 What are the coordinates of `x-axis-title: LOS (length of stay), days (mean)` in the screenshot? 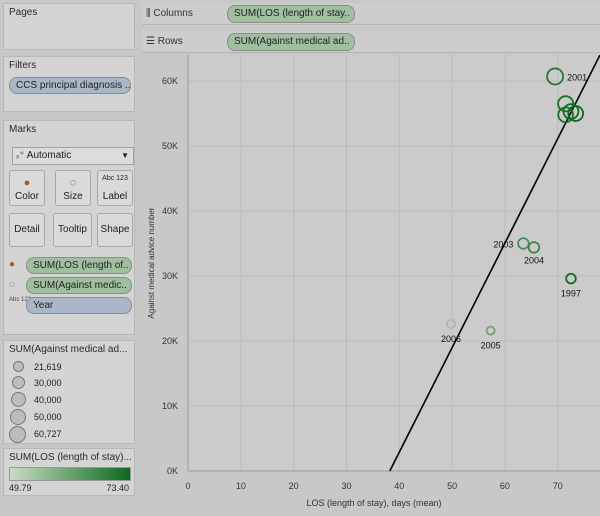 It's located at (373, 503).